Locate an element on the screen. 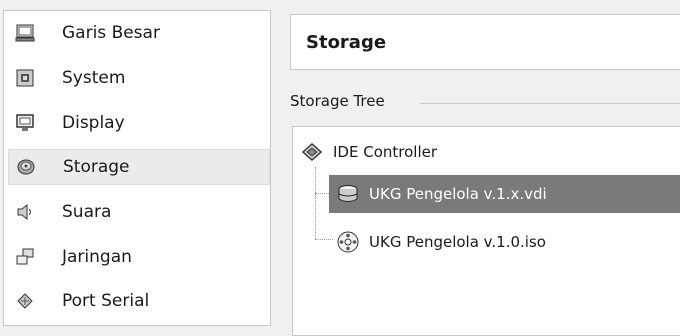 The height and width of the screenshot is (336, 680). hard-disk-icon is located at coordinates (348, 194).